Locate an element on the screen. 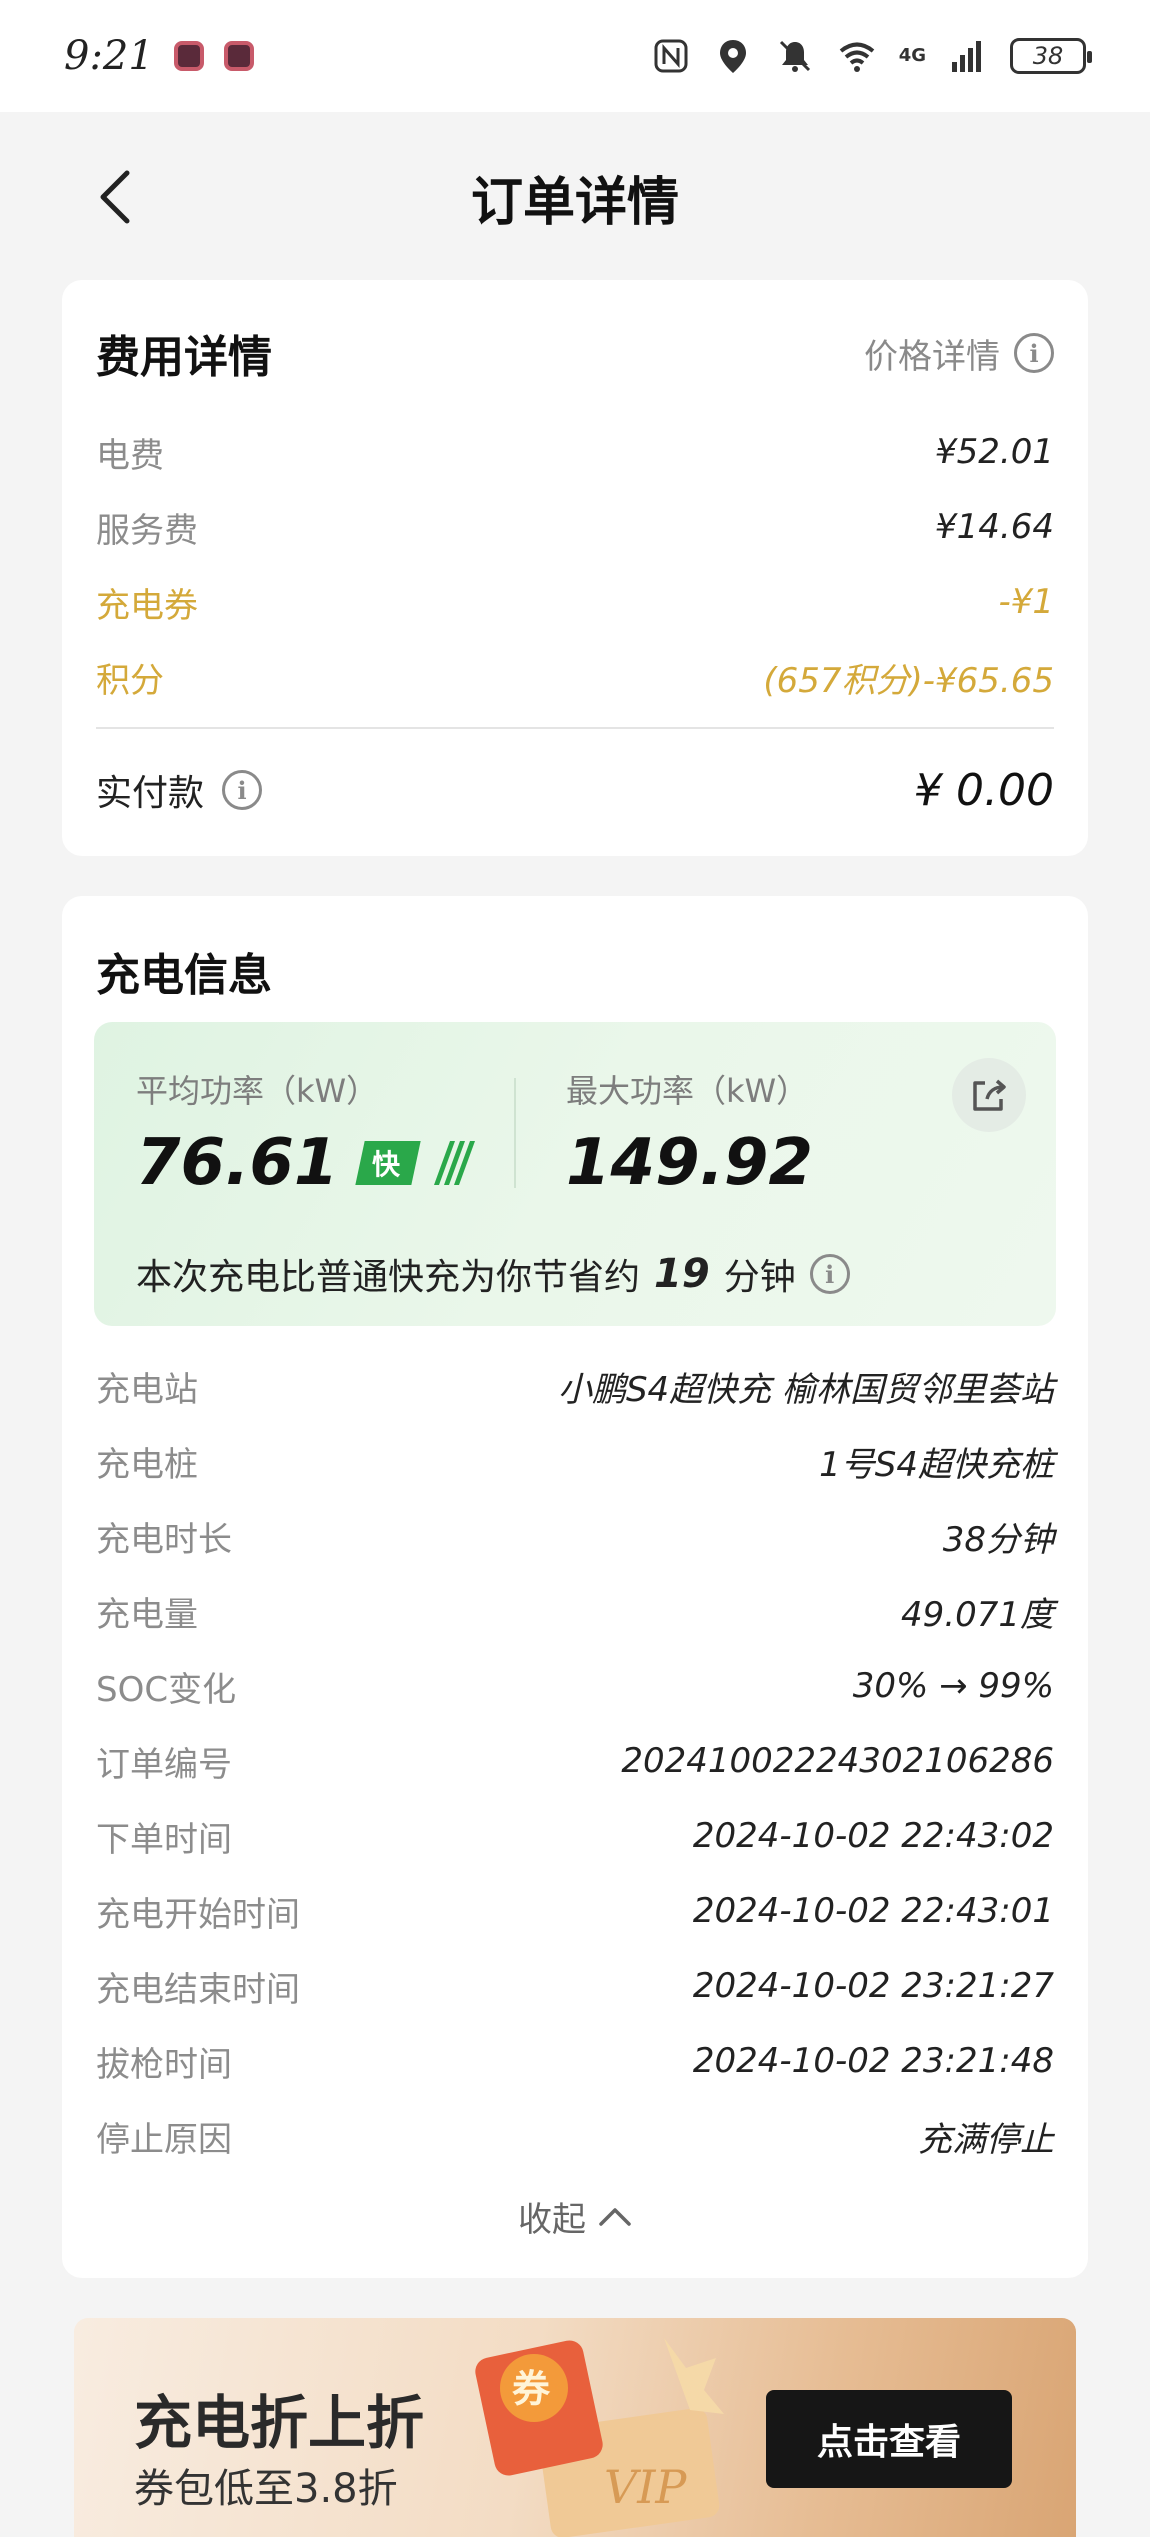  saving-suffix: 分钟 is located at coordinates (759, 1277).